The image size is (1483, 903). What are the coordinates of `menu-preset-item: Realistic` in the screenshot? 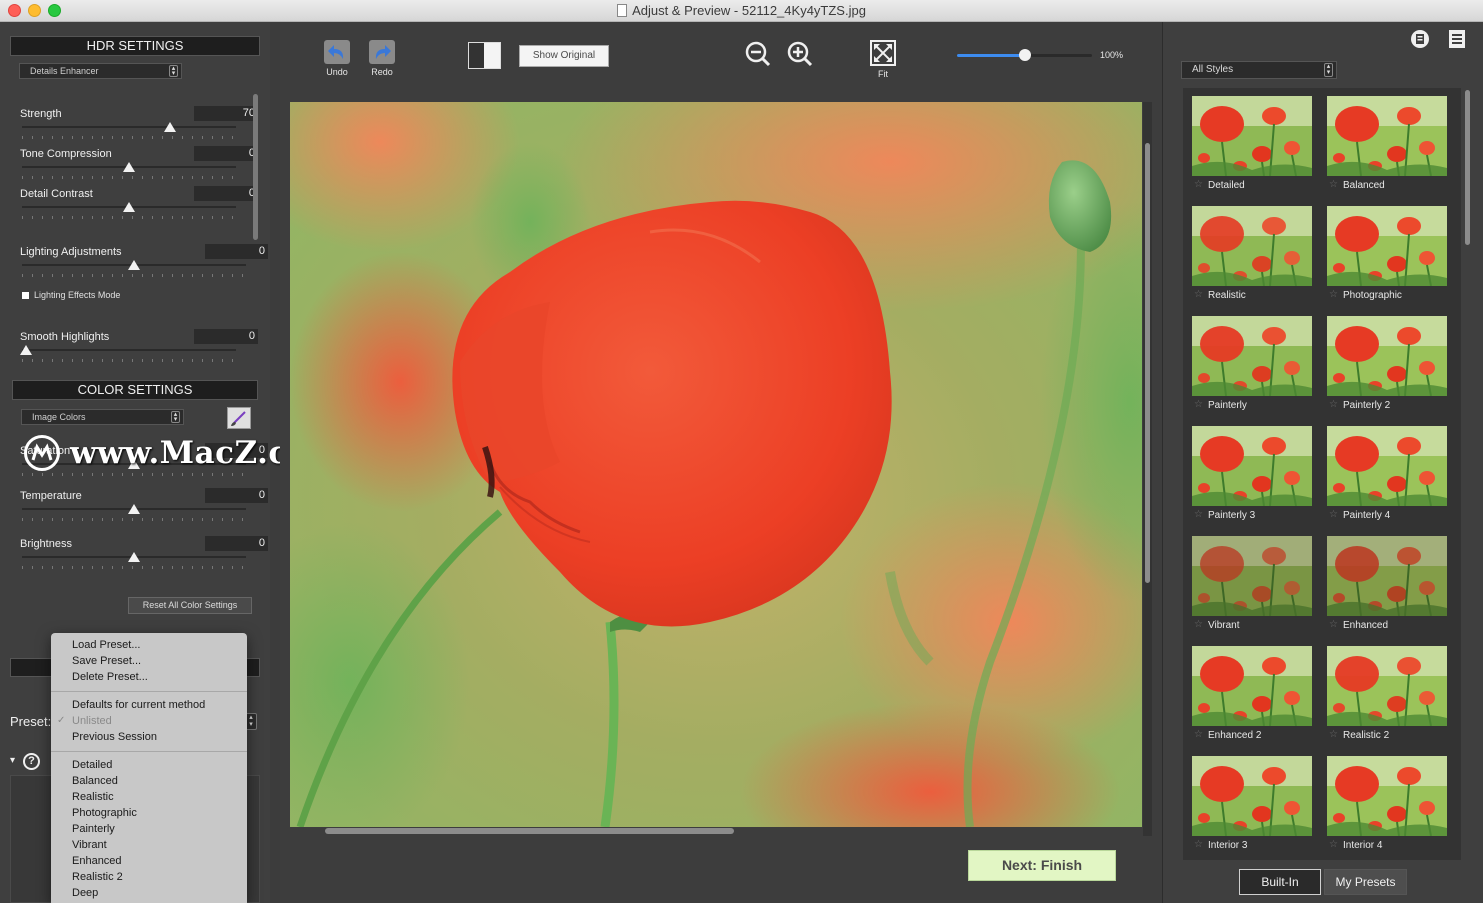 It's located at (93, 797).